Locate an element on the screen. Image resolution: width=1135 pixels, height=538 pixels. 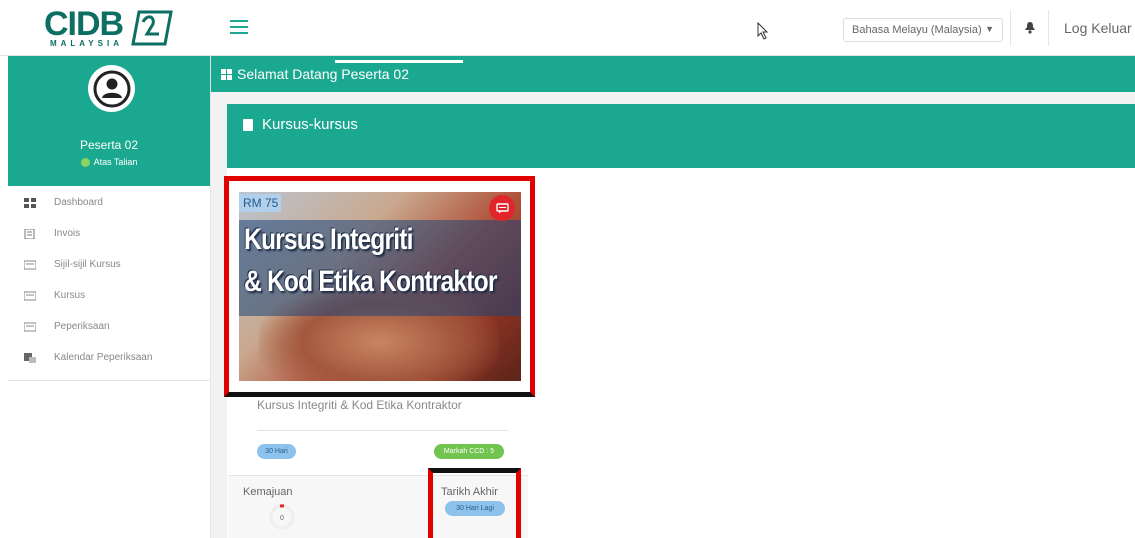
user-icon is located at coordinates (111, 88).